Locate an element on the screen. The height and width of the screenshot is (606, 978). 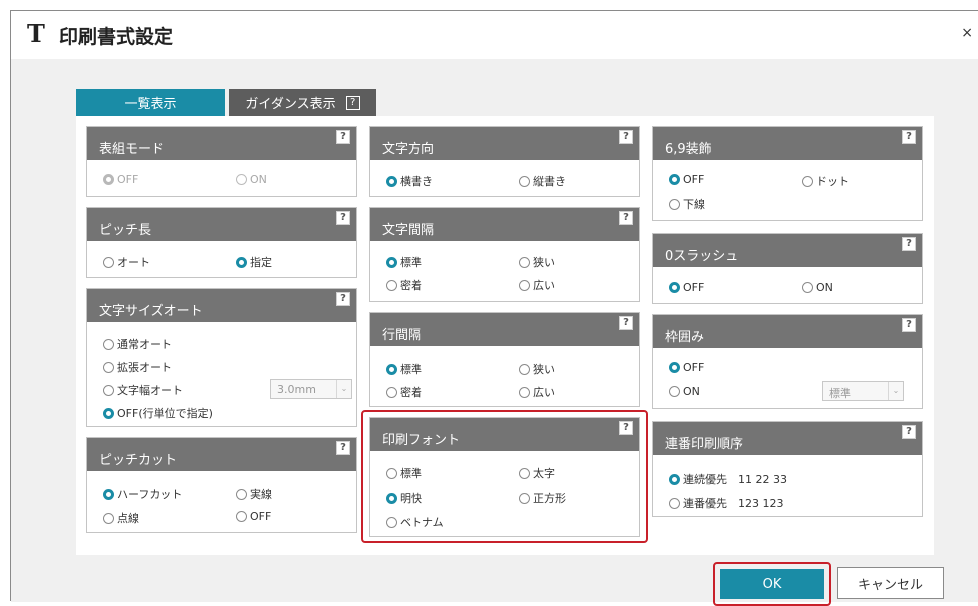
card-title: 行間隔 is located at coordinates (402, 335).